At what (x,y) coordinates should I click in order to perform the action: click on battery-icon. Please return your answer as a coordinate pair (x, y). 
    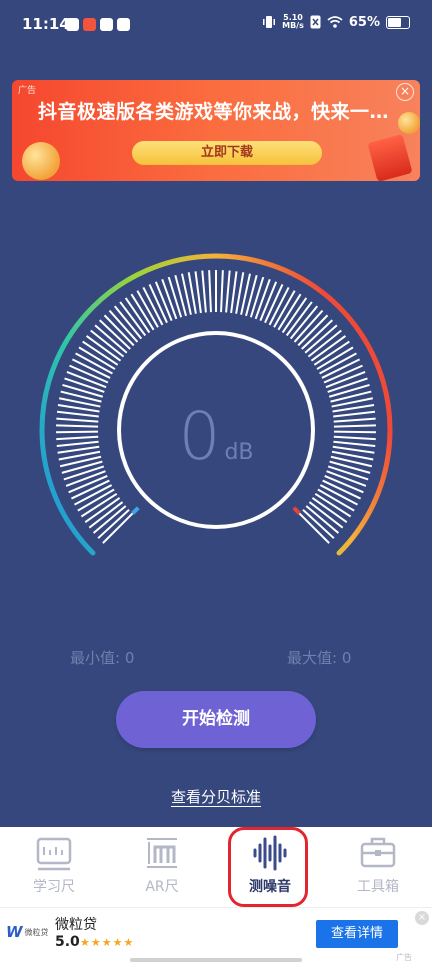
    Looking at the image, I should click on (398, 22).